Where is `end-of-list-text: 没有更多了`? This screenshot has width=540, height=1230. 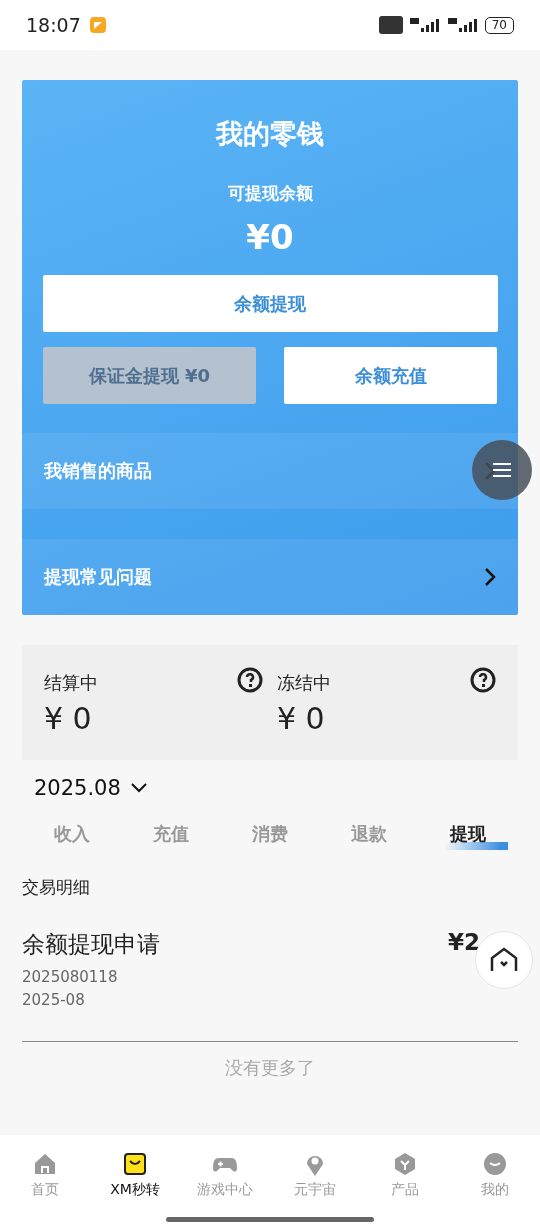 end-of-list-text: 没有更多了 is located at coordinates (270, 1068).